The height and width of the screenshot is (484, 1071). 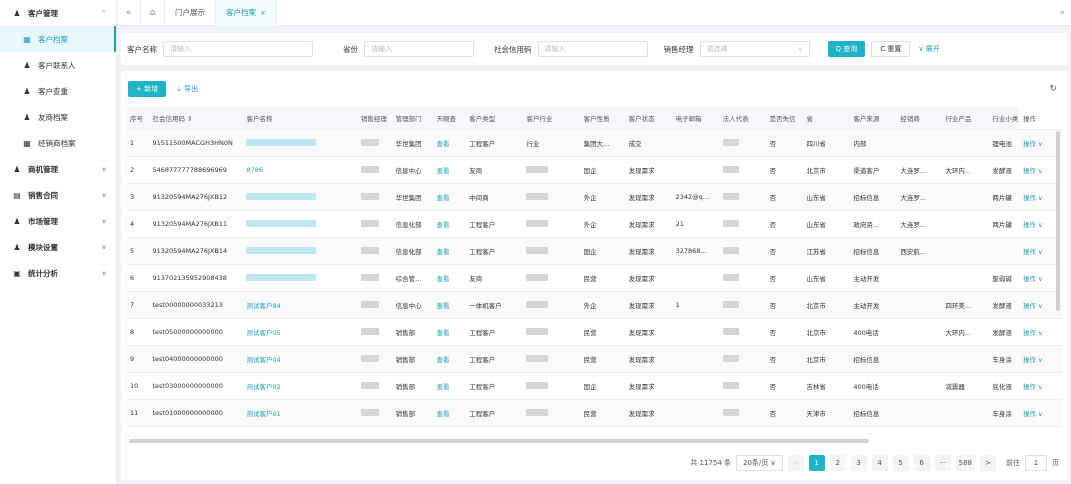 I want to click on sidebar-item: ▣ 统计分析 v, so click(x=58, y=273).